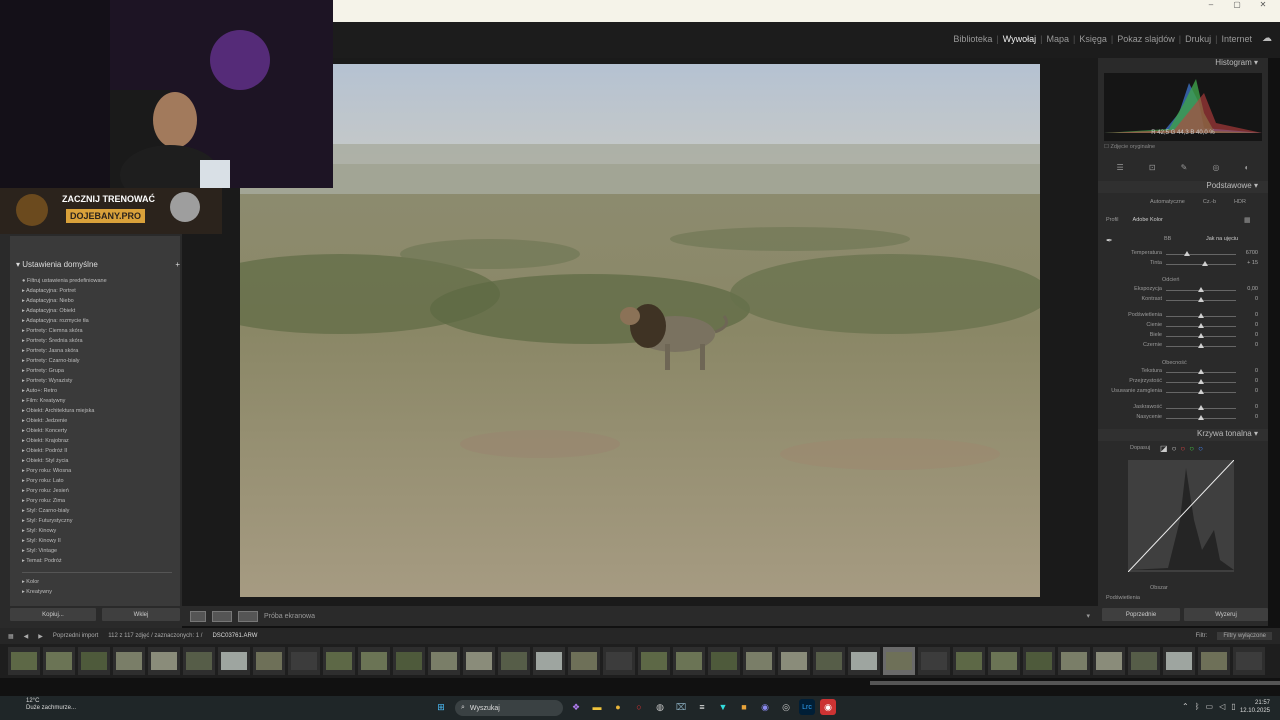  What do you see at coordinates (1146, 39) in the screenshot?
I see `module-pokaz-slajdow: Pokaz slajdów` at bounding box center [1146, 39].